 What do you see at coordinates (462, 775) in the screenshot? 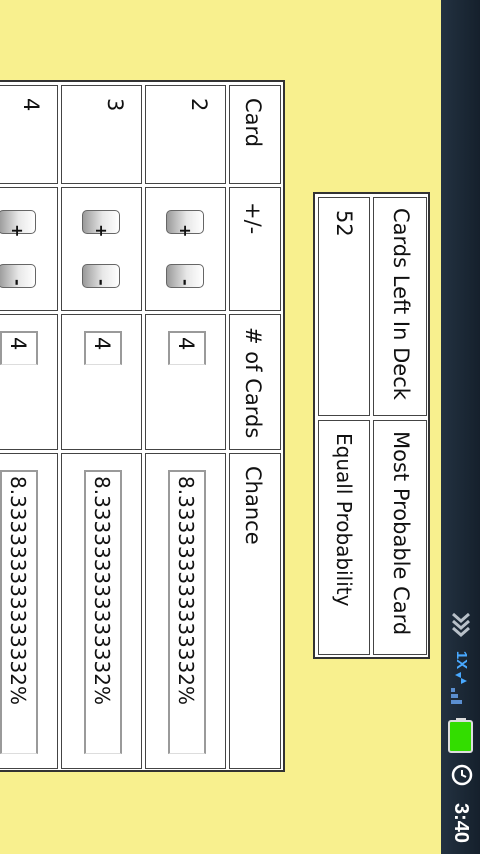
I see `alarm-icon` at bounding box center [462, 775].